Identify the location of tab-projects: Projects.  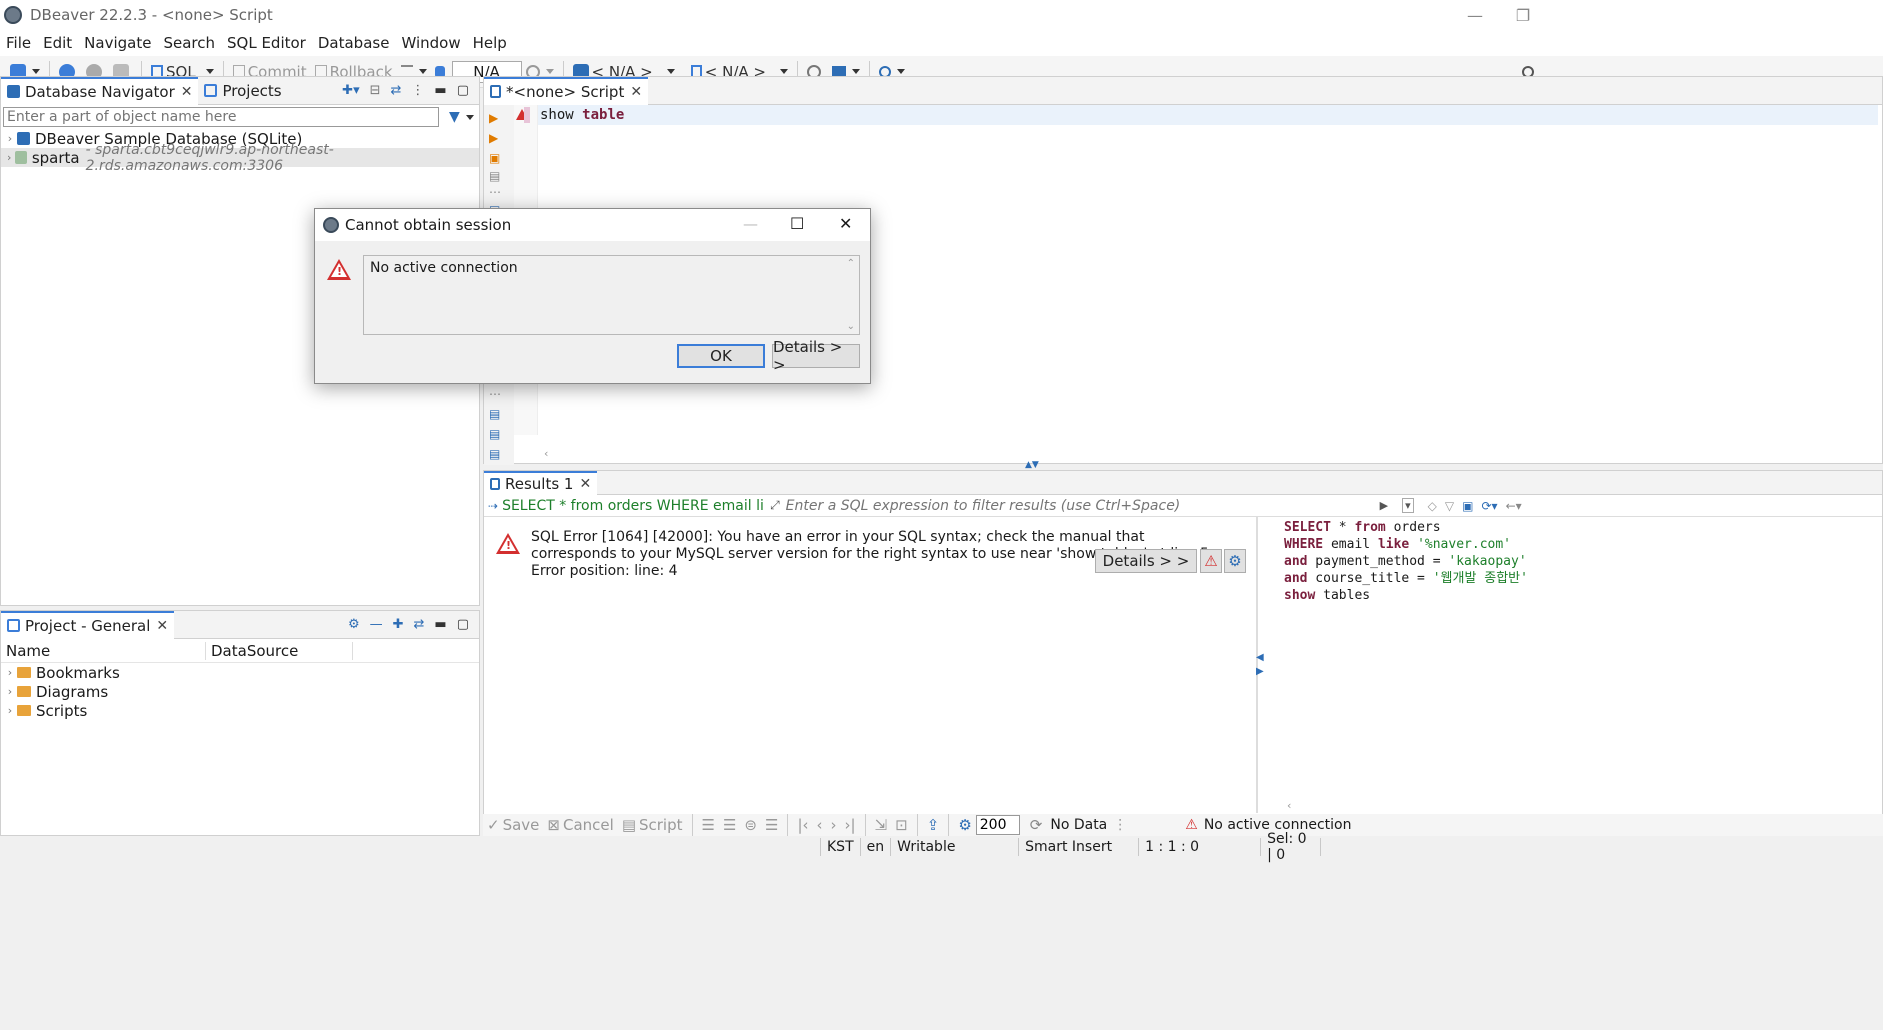
(242, 91).